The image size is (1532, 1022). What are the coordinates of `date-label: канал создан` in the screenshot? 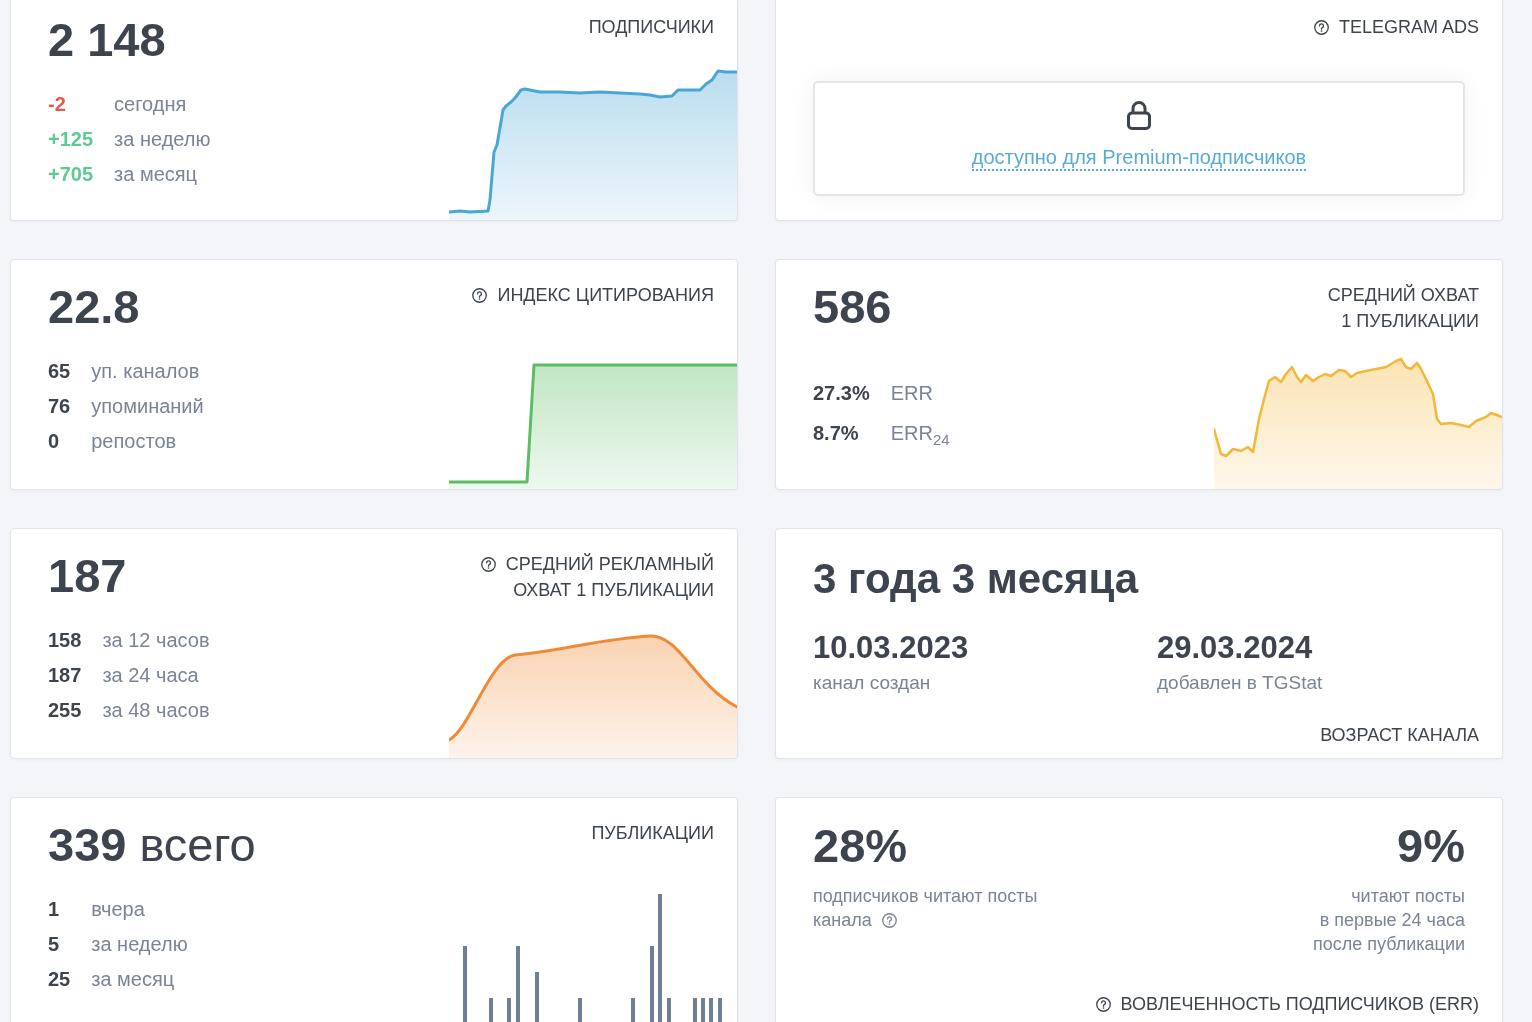 It's located at (872, 683).